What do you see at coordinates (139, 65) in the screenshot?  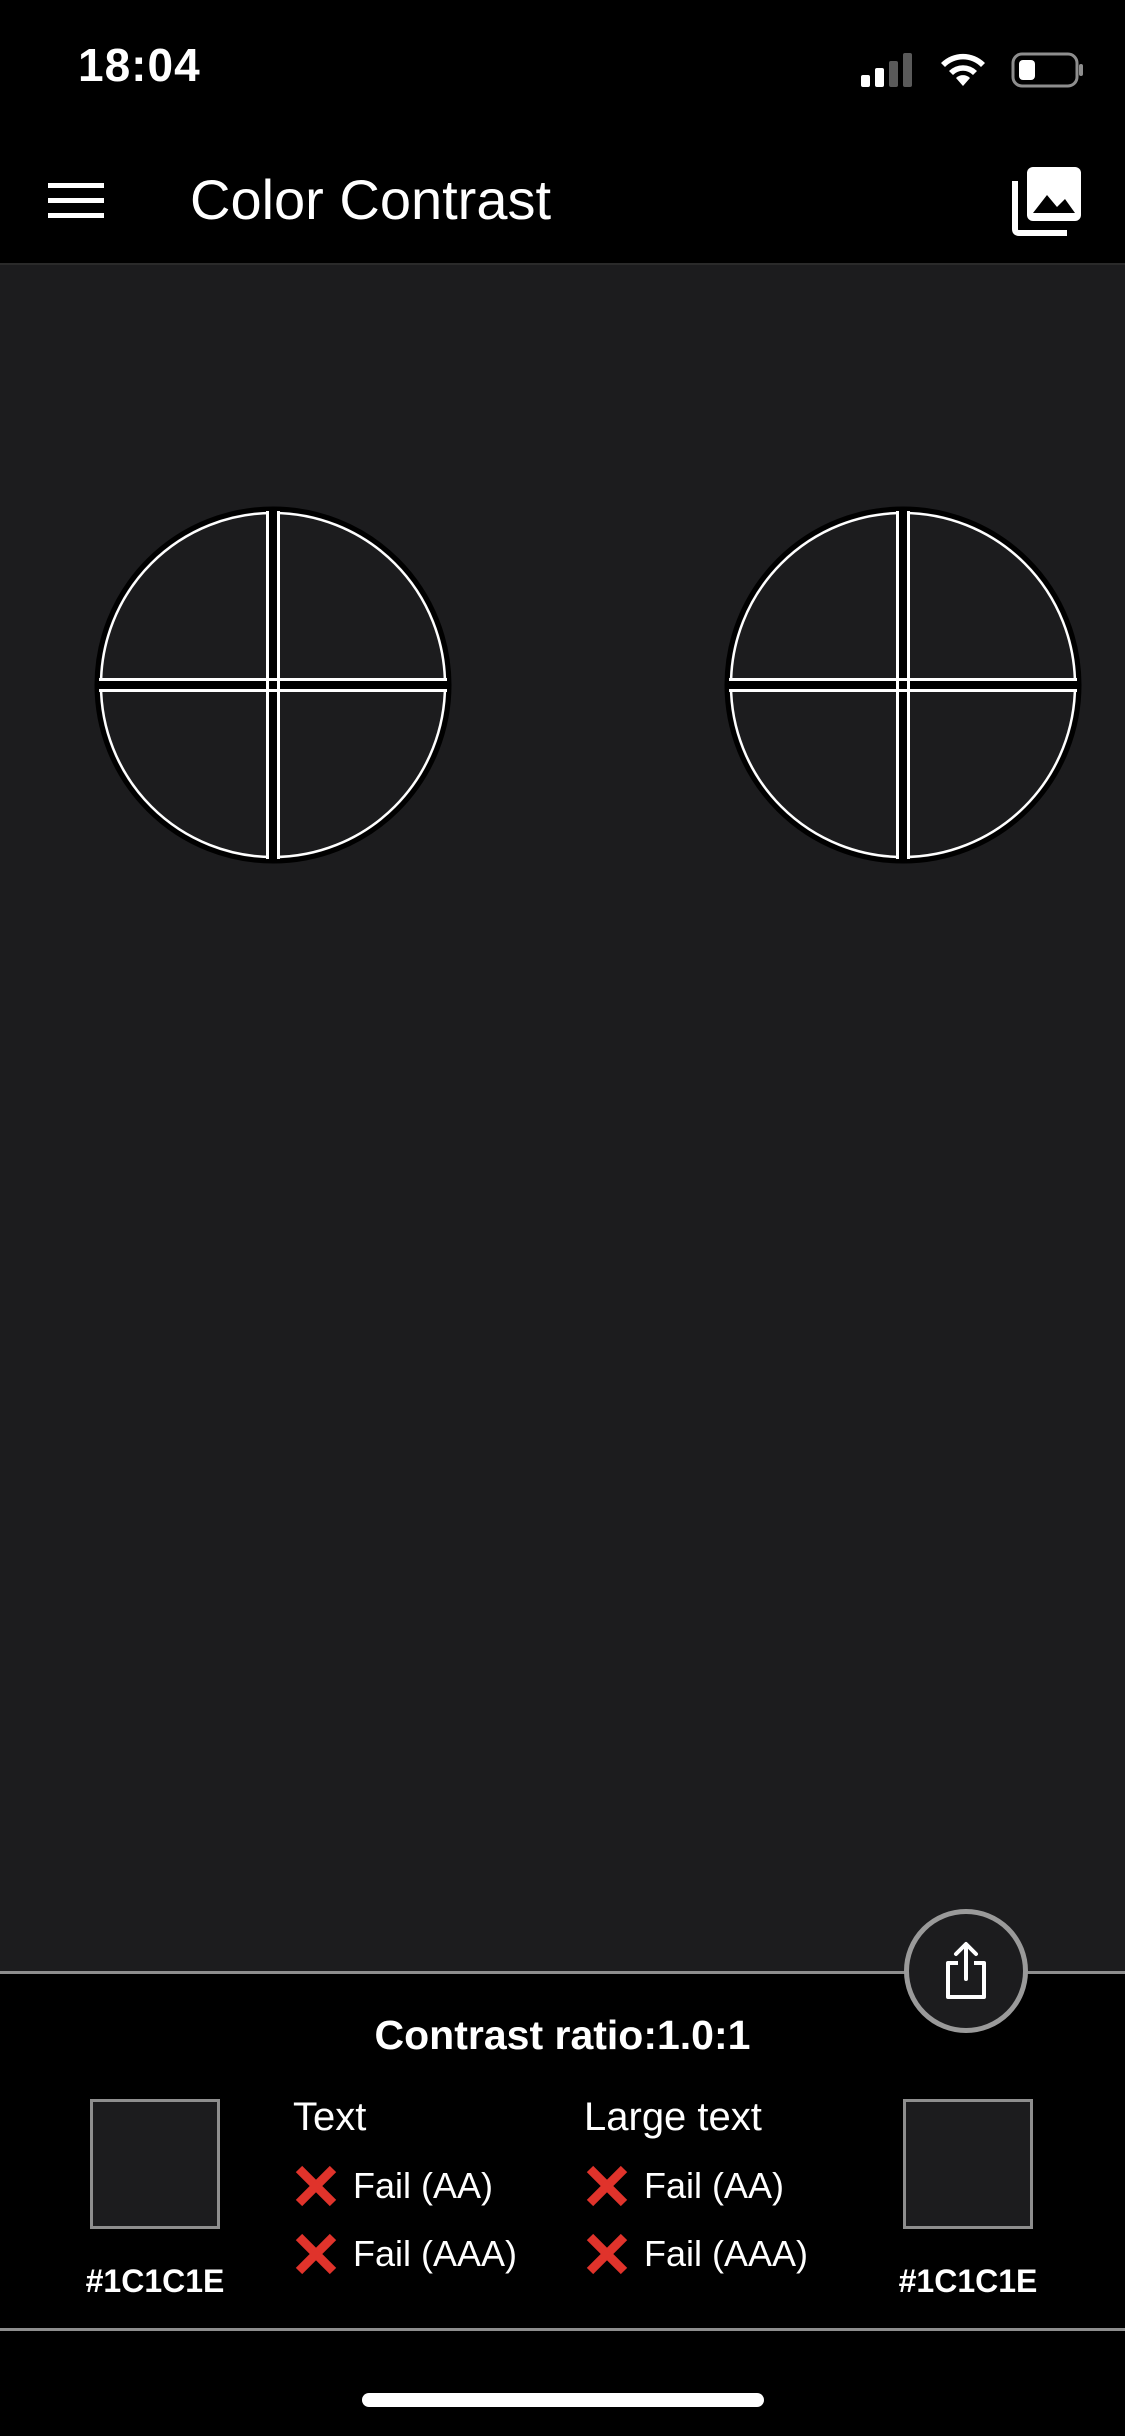 I see `status-time: 18:04` at bounding box center [139, 65].